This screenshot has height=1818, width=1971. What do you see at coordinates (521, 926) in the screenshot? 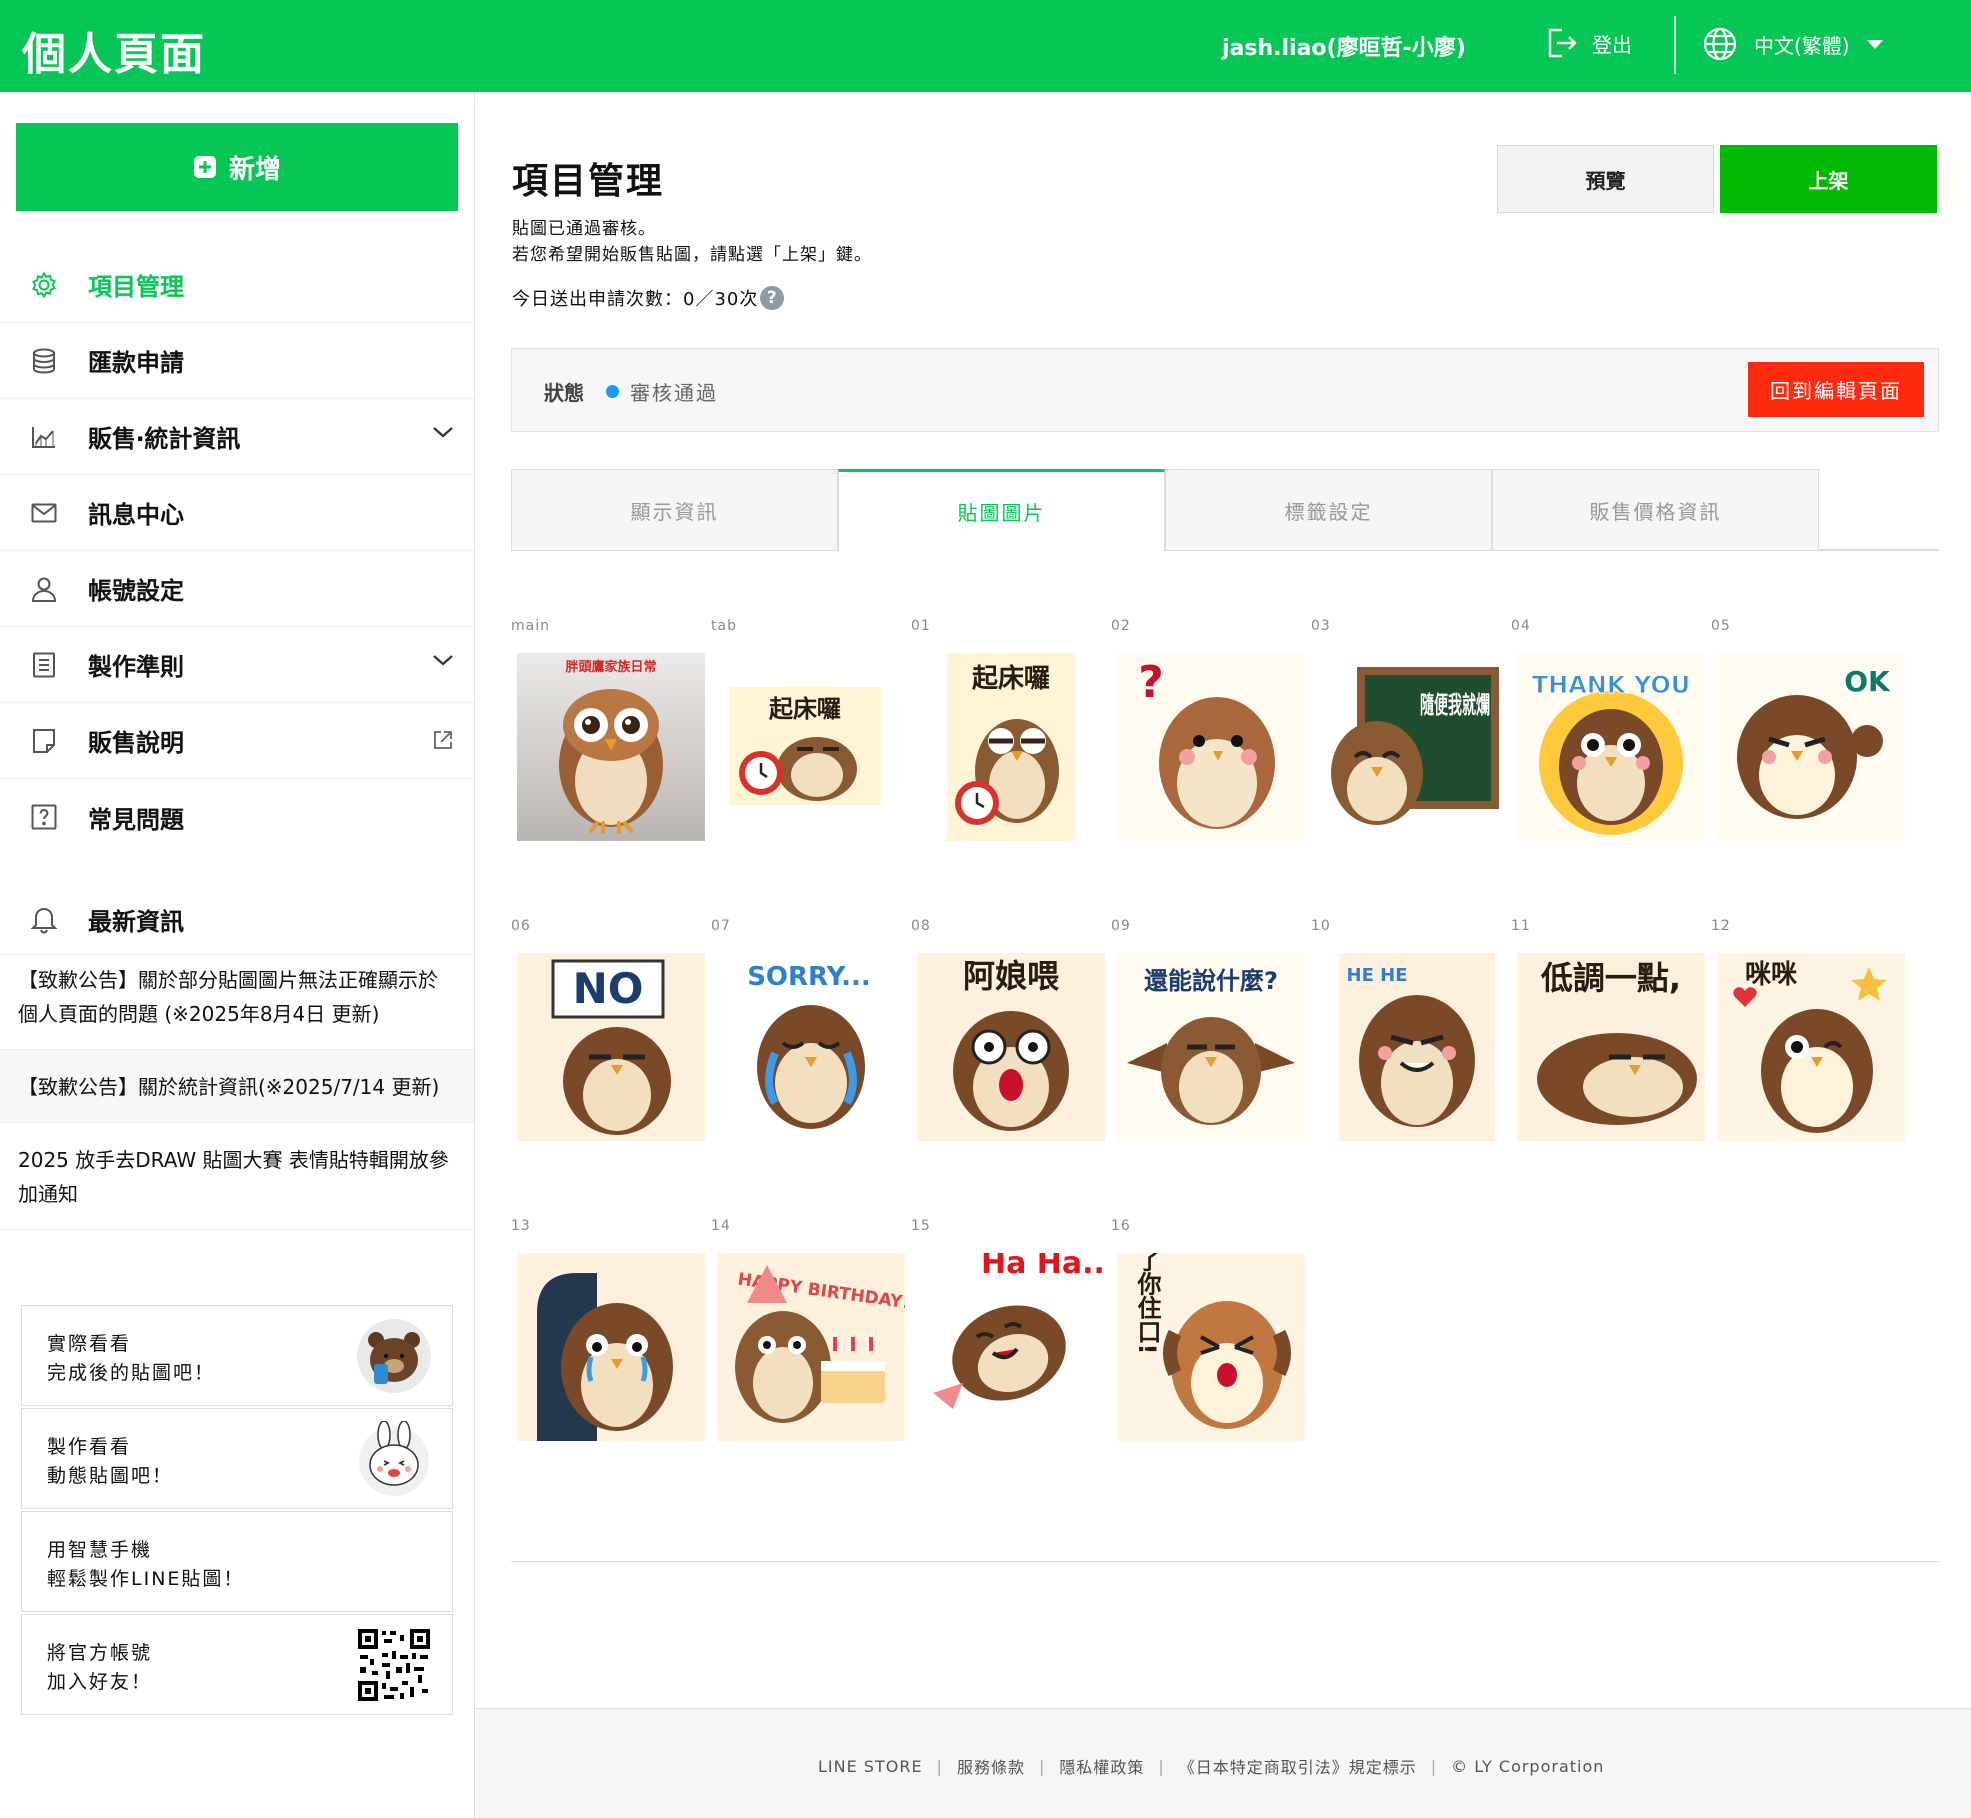
I see `sticker-label: 06` at bounding box center [521, 926].